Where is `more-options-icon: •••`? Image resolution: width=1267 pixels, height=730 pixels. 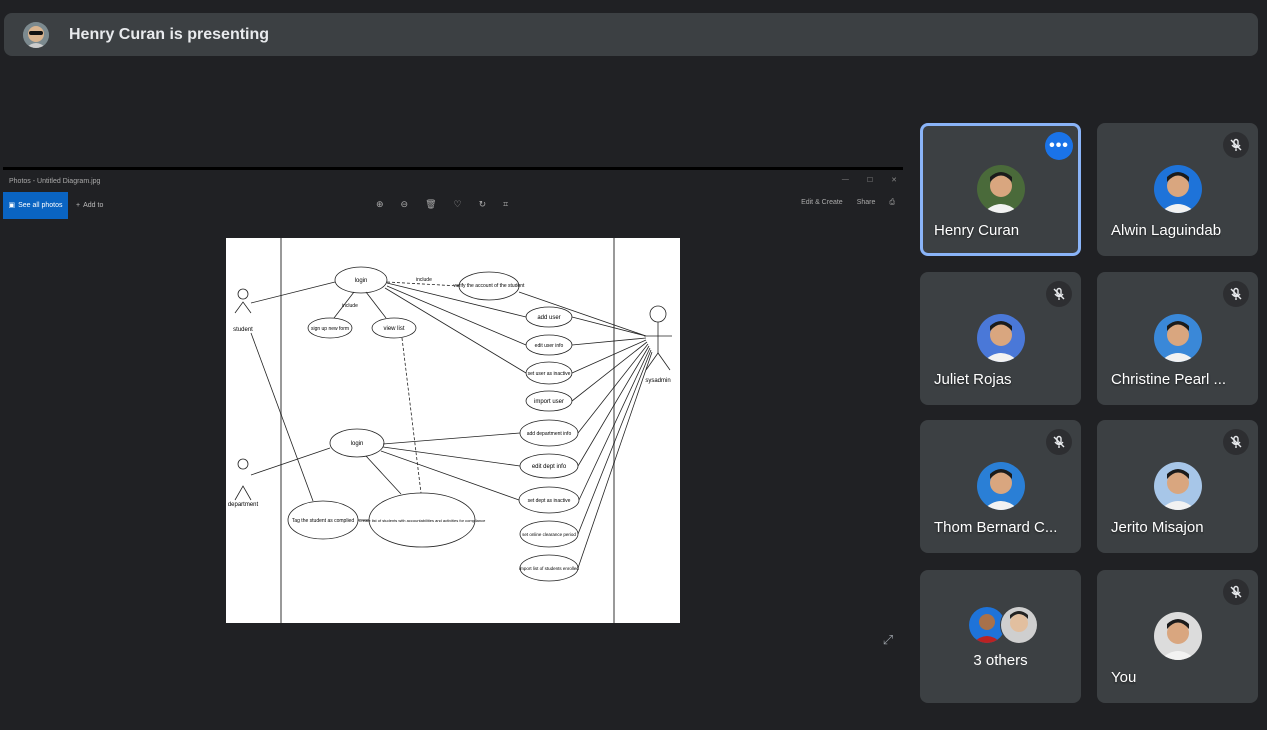
more-options-icon: ••• is located at coordinates (1059, 146).